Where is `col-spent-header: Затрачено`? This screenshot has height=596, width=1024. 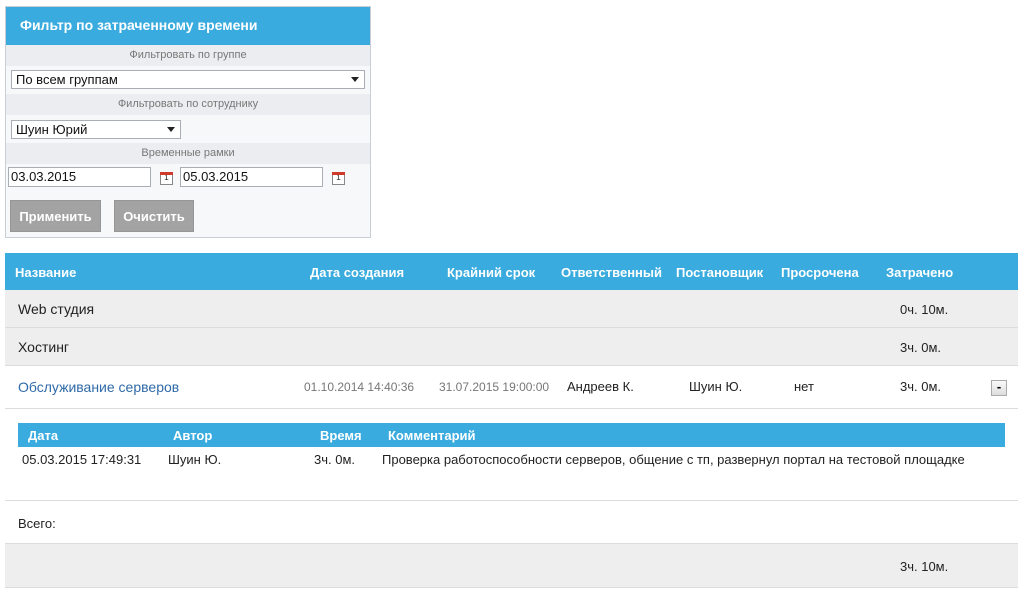
col-spent-header: Затрачено is located at coordinates (920, 272).